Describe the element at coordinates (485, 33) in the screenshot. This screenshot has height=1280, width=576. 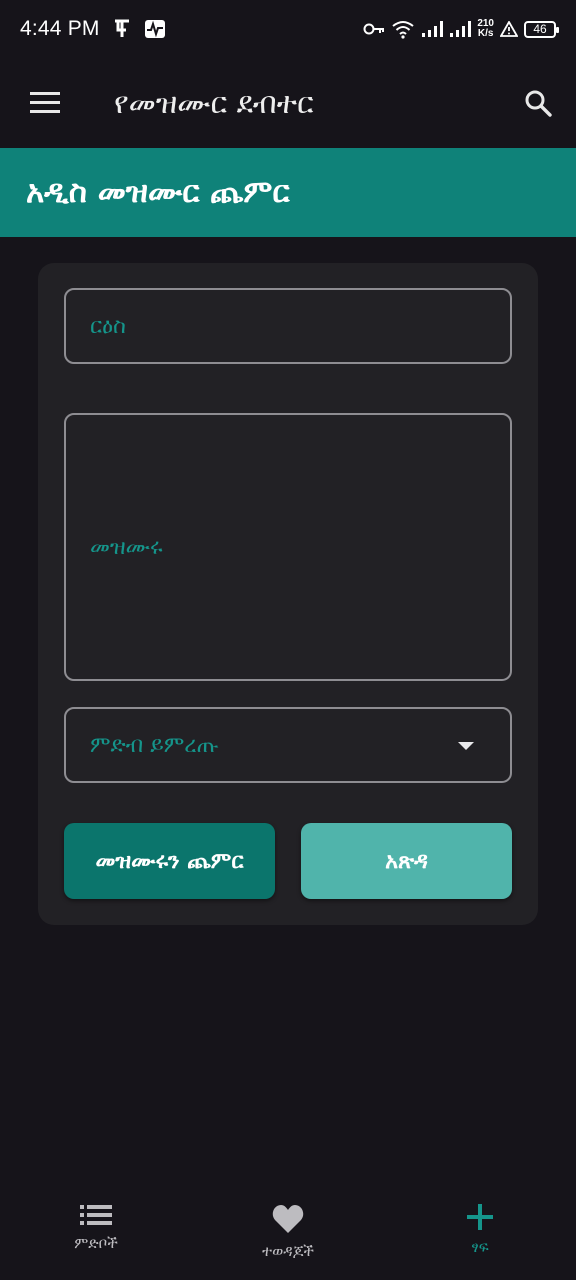
I see `network-speed-unit: K/s` at that location.